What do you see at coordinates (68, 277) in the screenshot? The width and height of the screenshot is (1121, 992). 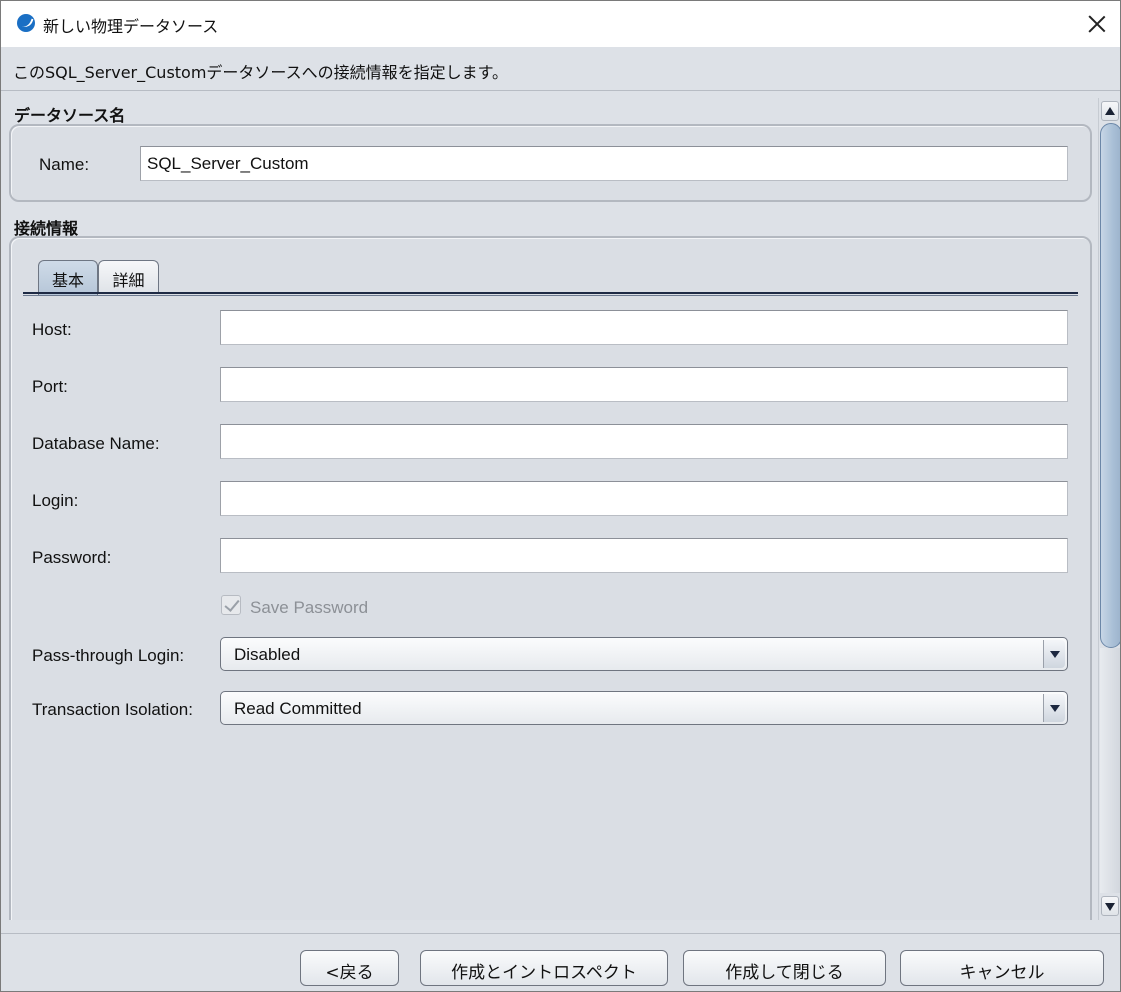 I see `tab-basic: 基本` at bounding box center [68, 277].